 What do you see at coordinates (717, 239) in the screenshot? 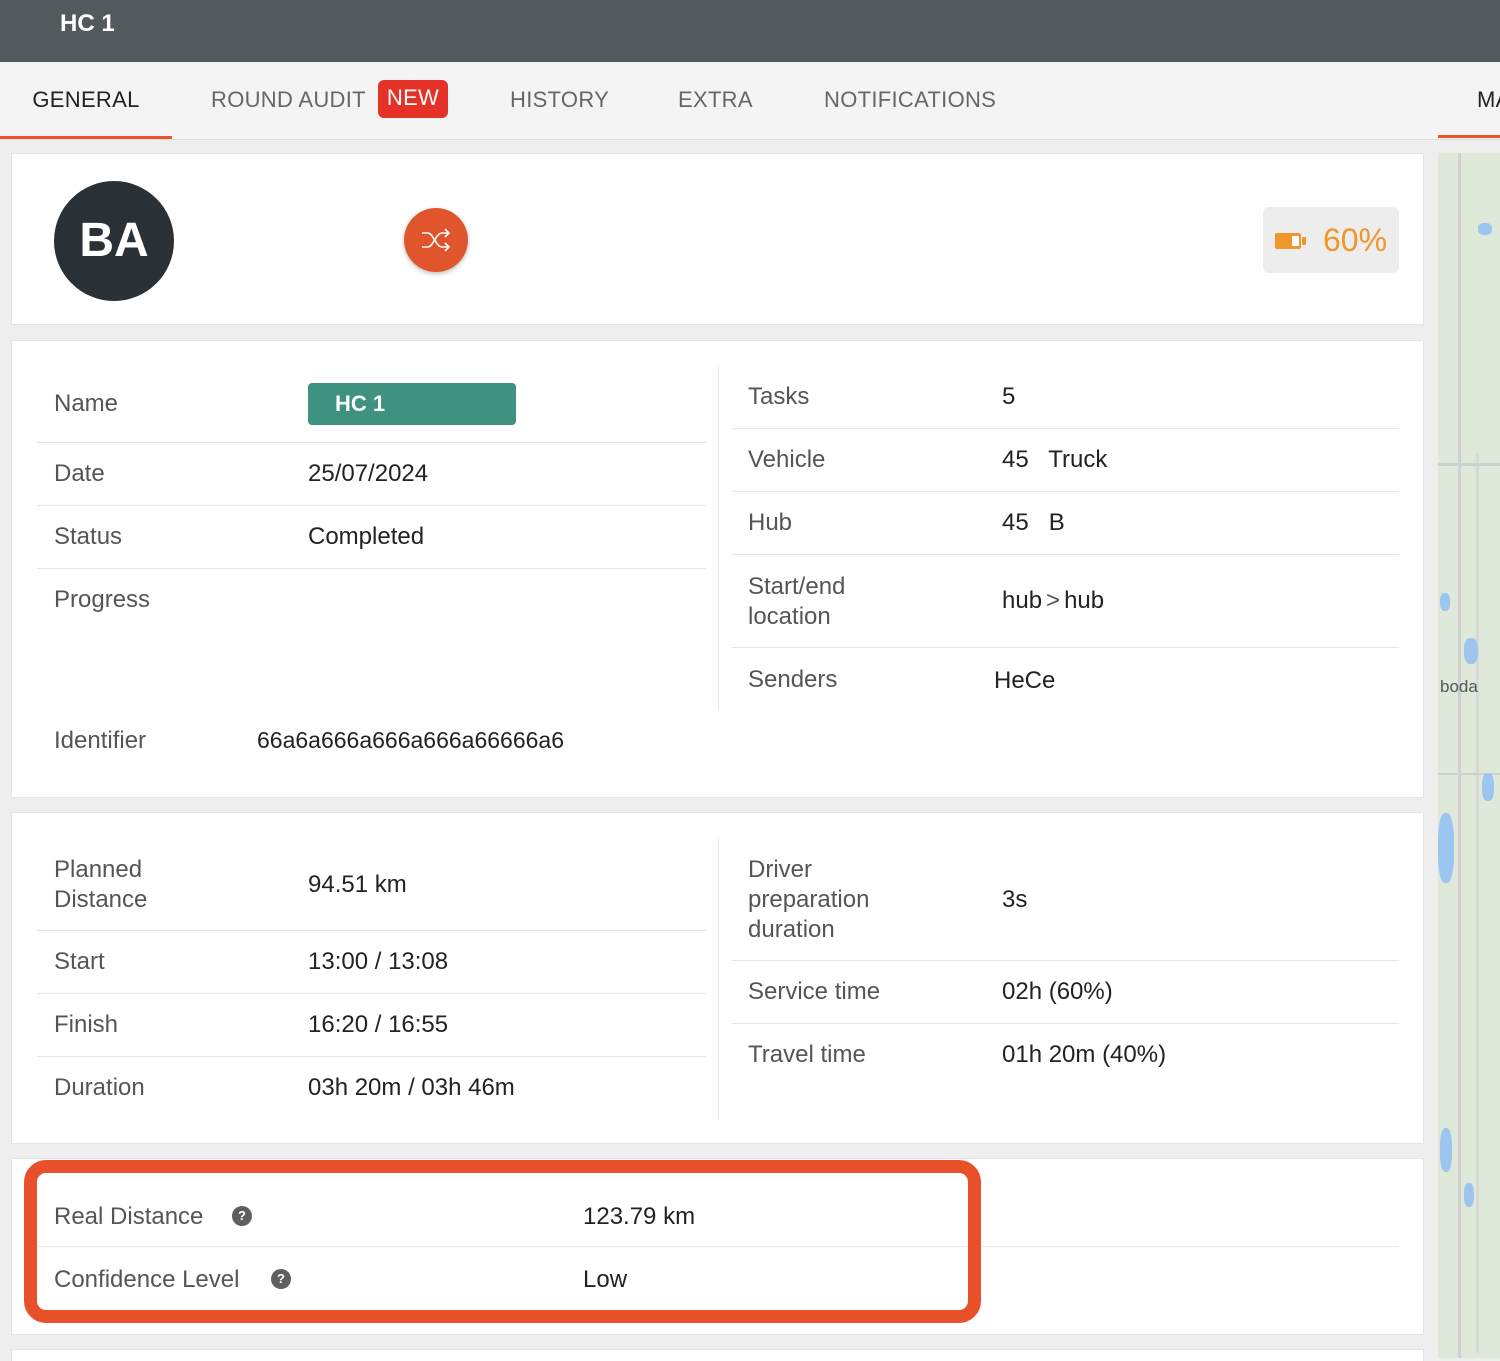
I see `profile-card: BA 60%` at bounding box center [717, 239].